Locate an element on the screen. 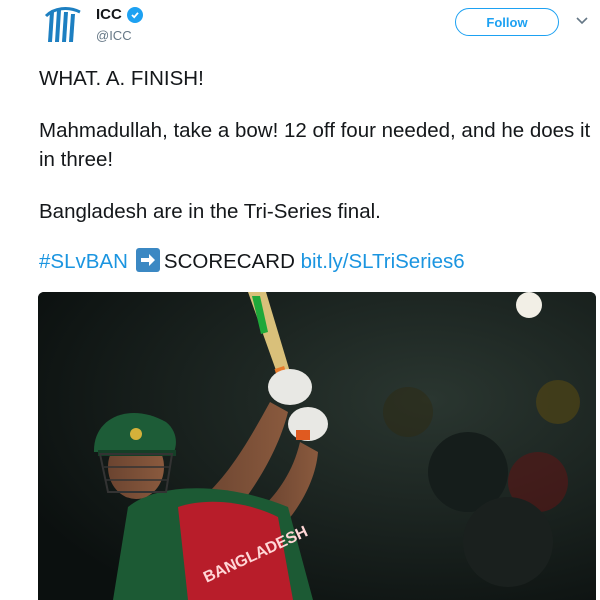  avatar is located at coordinates (62, 26).